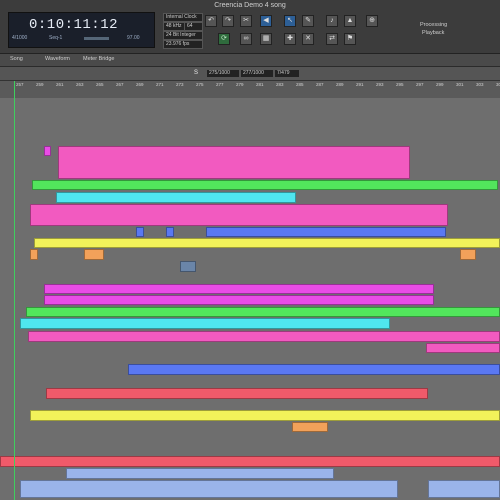  What do you see at coordinates (20, 38) in the screenshot?
I see `position-small: 4/1000` at bounding box center [20, 38].